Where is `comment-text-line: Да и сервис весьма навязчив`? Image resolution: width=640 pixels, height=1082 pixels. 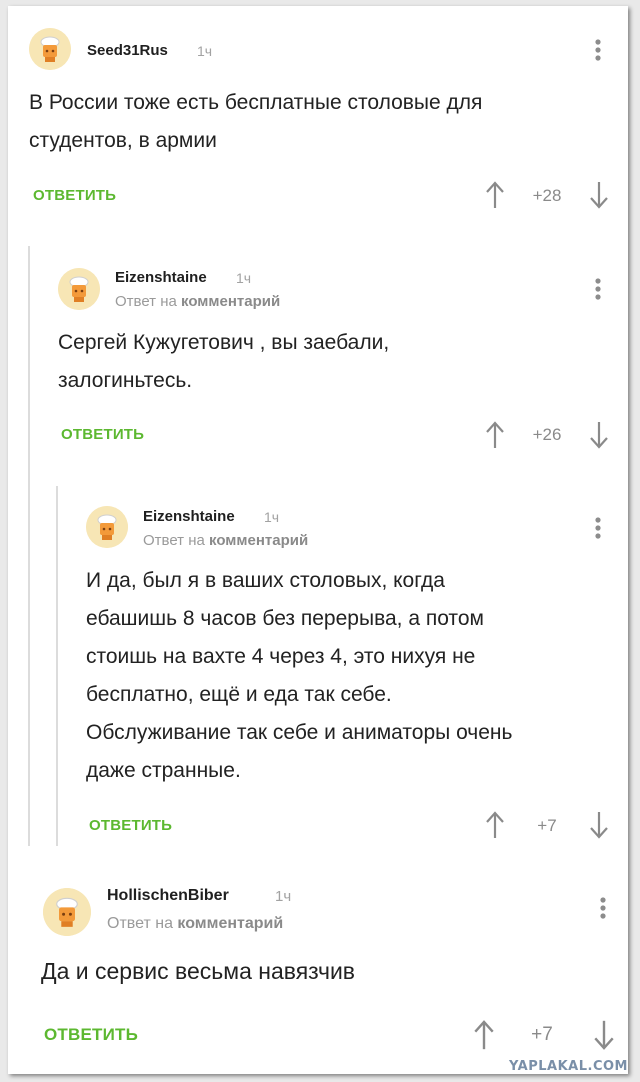
comment-text-line: Да и сервис весьма навязчив is located at coordinates (198, 971).